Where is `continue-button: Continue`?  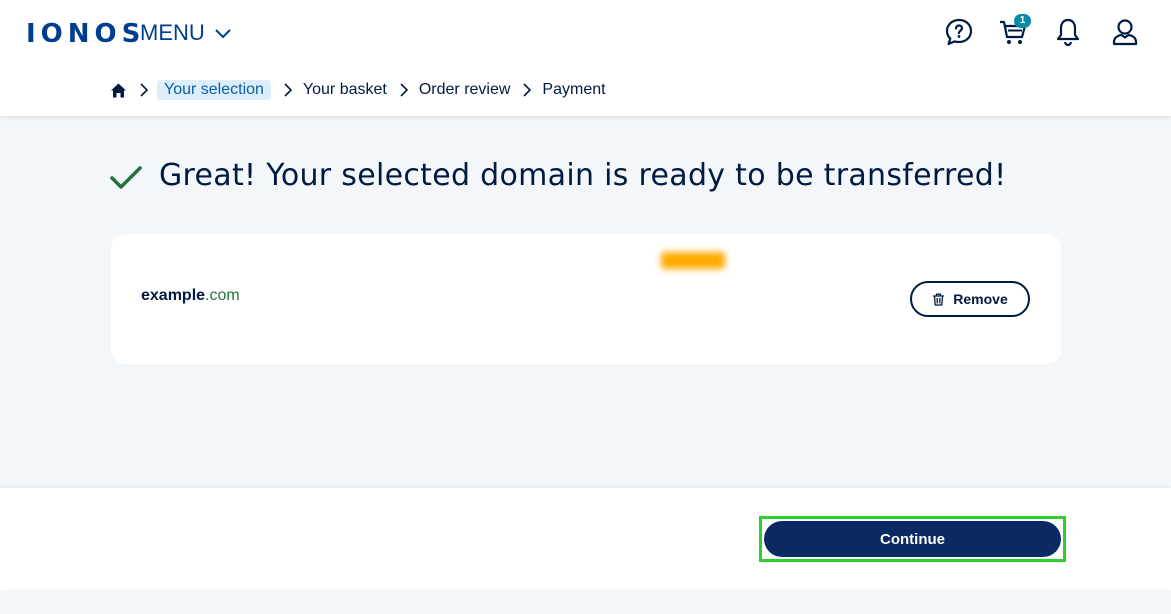 continue-button: Continue is located at coordinates (912, 539).